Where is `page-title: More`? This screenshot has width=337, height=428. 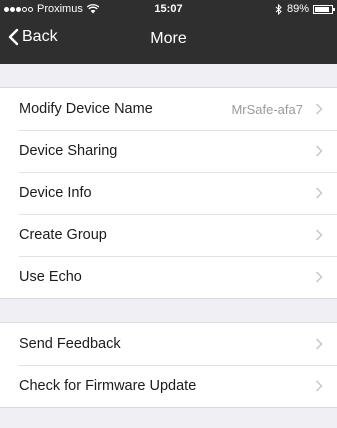 page-title: More is located at coordinates (168, 38).